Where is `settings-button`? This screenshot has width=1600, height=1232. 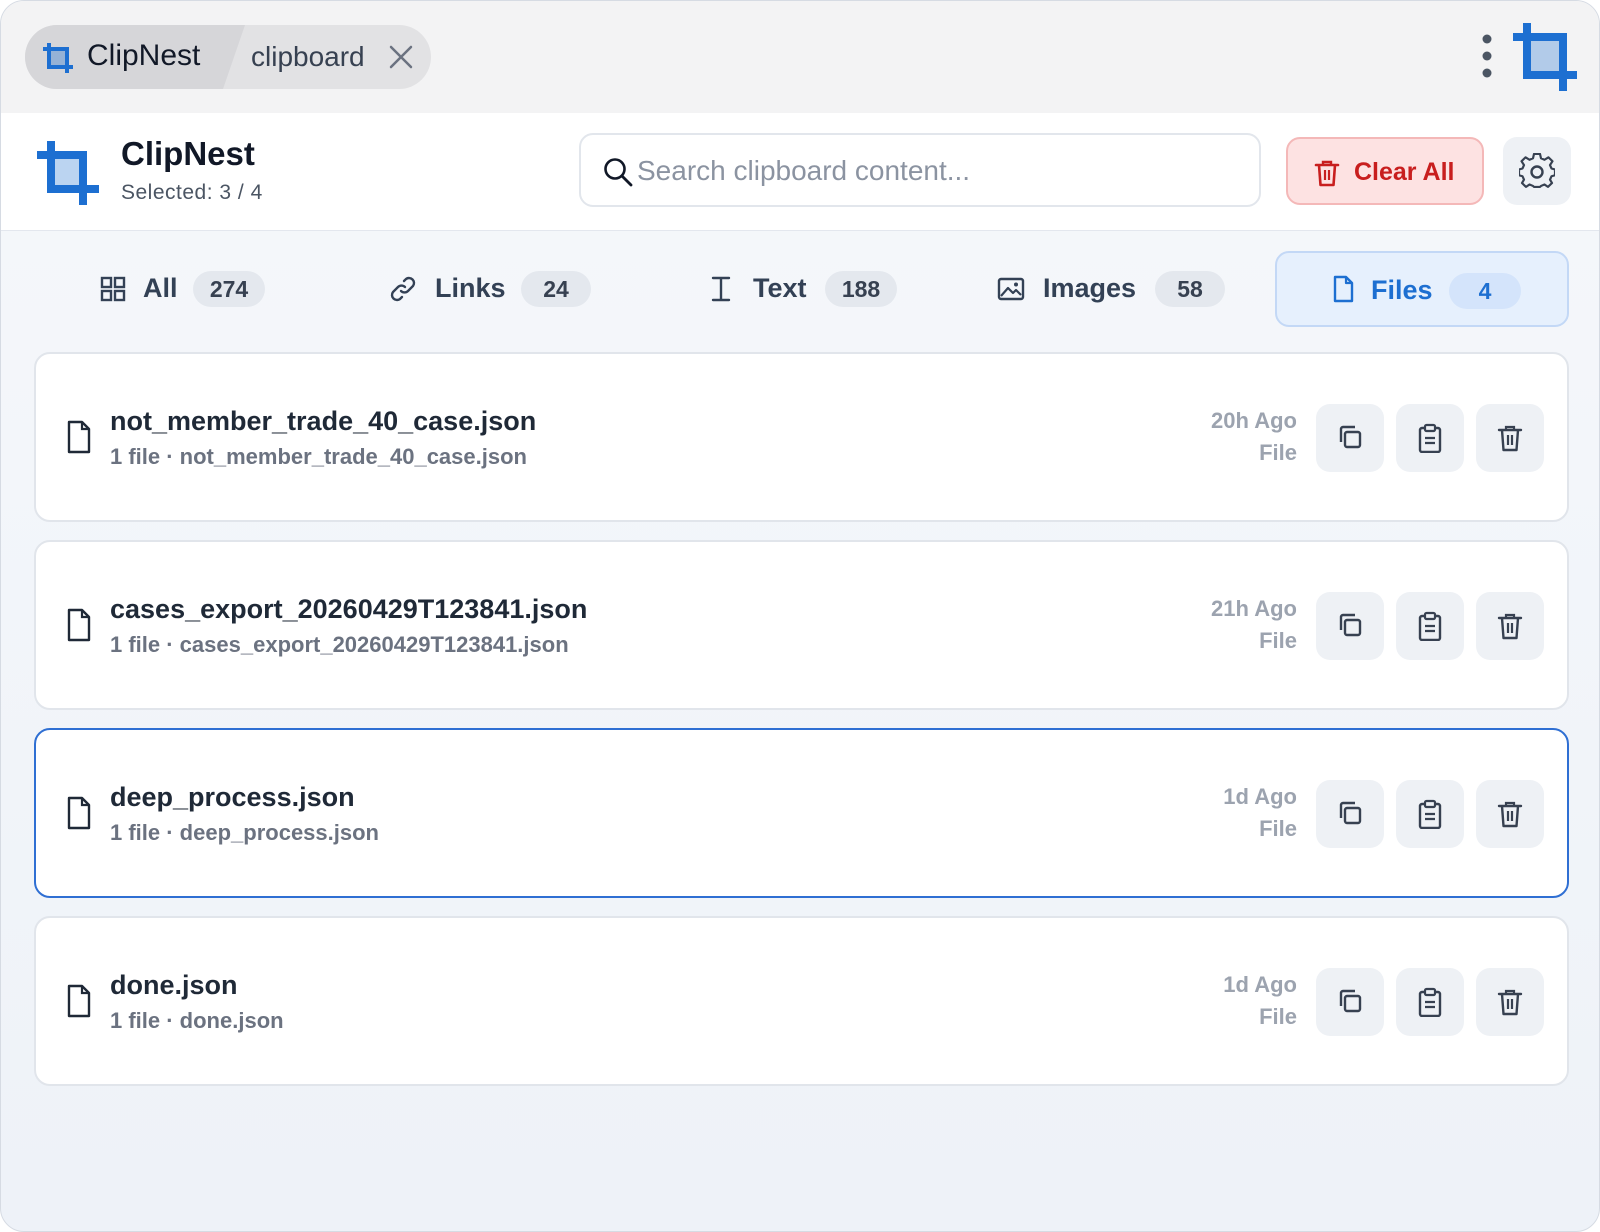 settings-button is located at coordinates (1537, 171).